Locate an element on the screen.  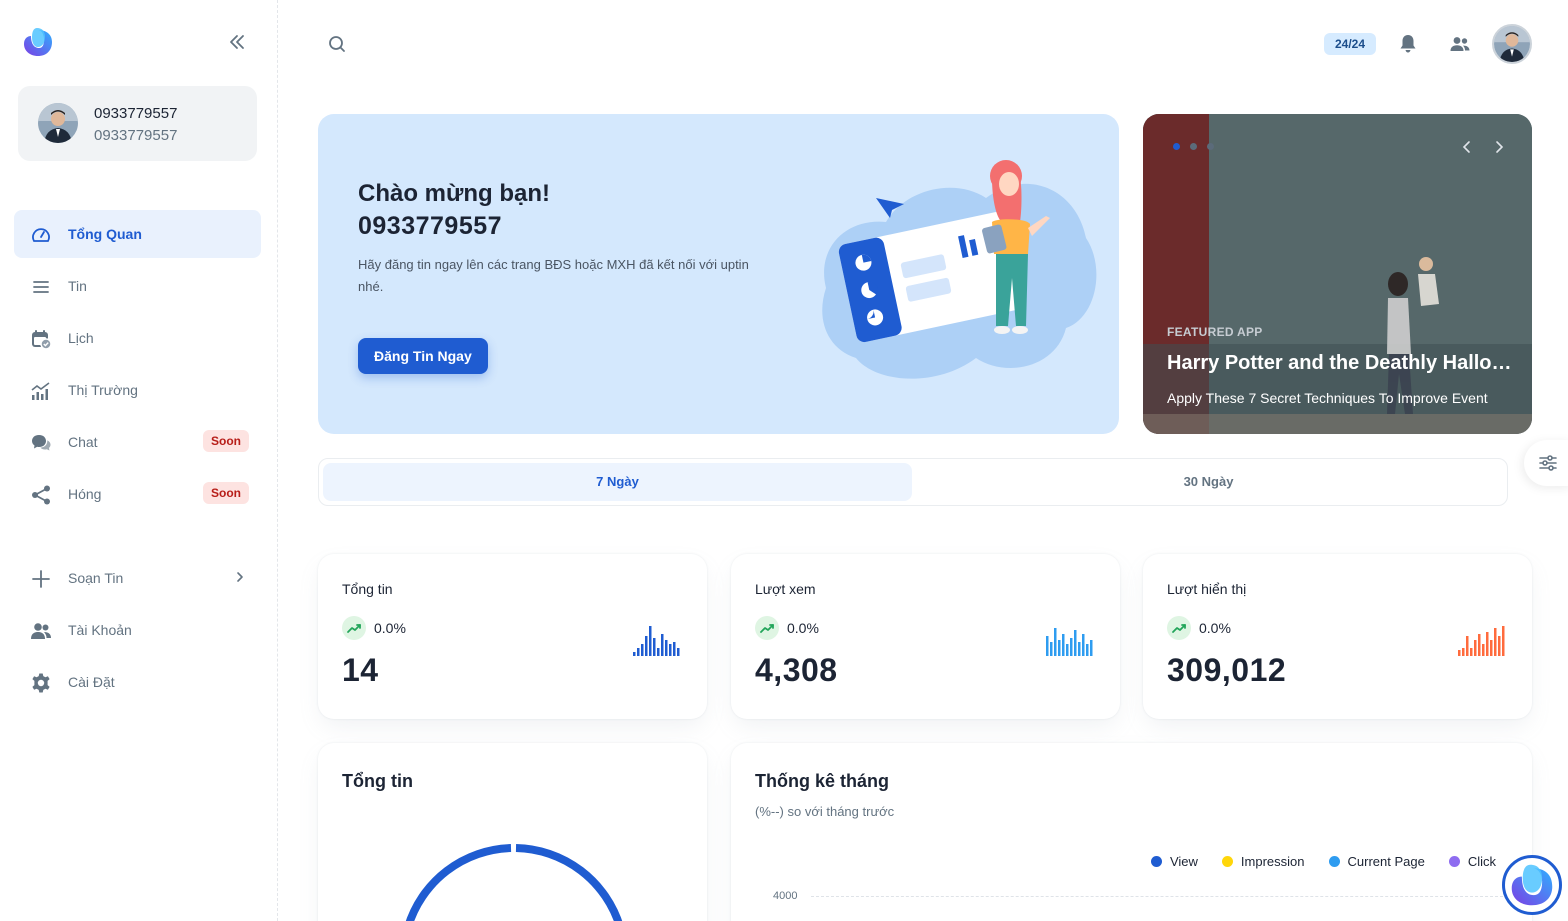
calendar-icon is located at coordinates (42, 340).